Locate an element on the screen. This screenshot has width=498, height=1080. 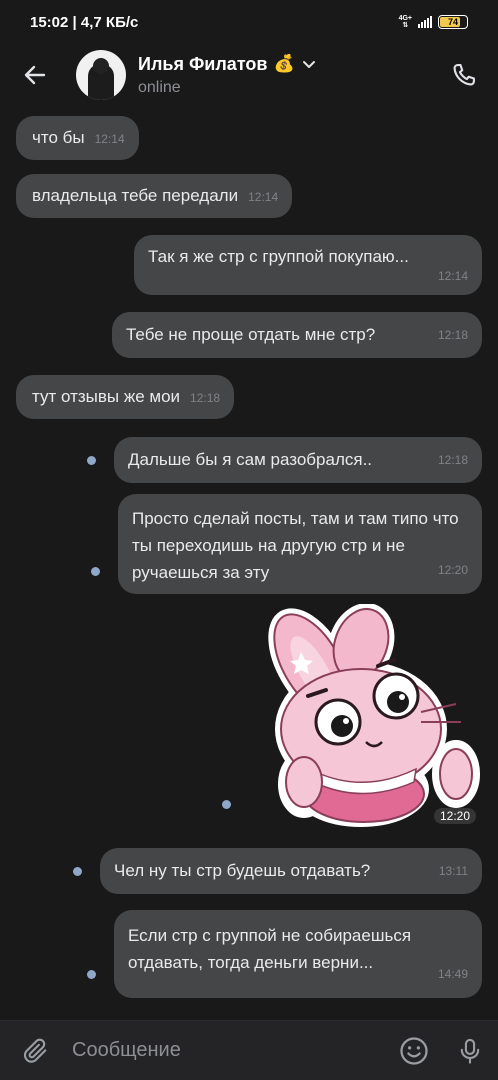
paperclip-icon is located at coordinates (35, 1050).